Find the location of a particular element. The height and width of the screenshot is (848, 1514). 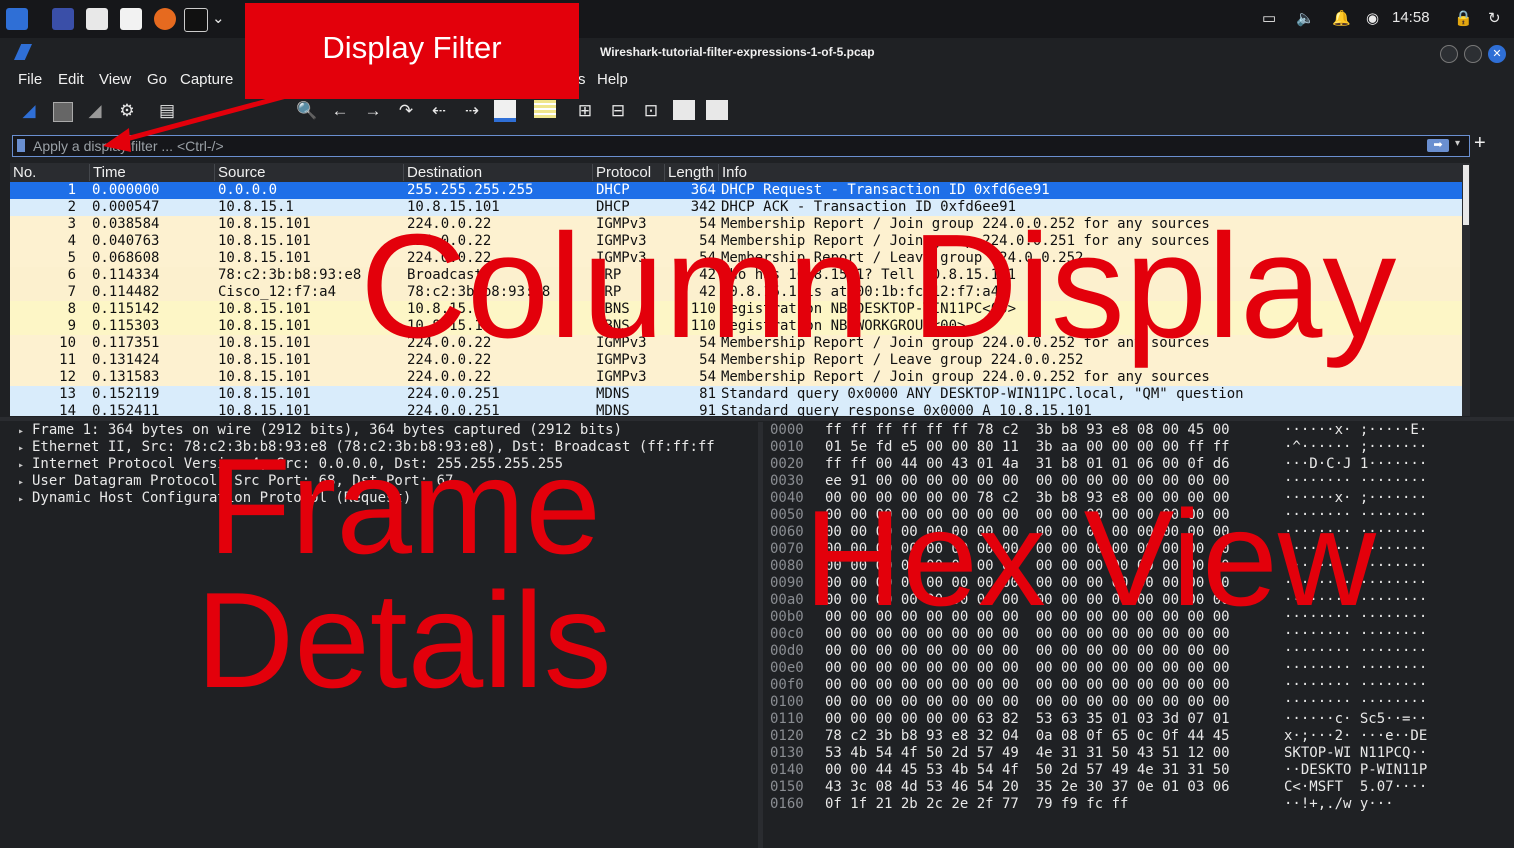

hex-view-label: Hex View is located at coordinates (1090, 558).